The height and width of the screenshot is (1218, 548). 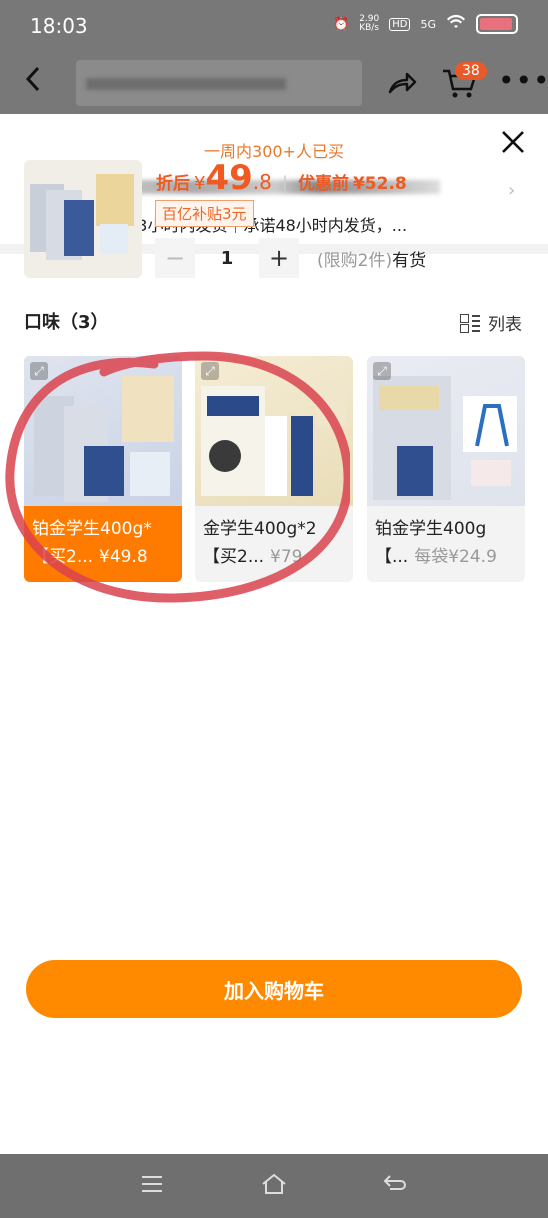 I want to click on flavor-option-1: ⤢ 铂金学生400g* 【买2... ¥49.8, so click(x=103, y=469).